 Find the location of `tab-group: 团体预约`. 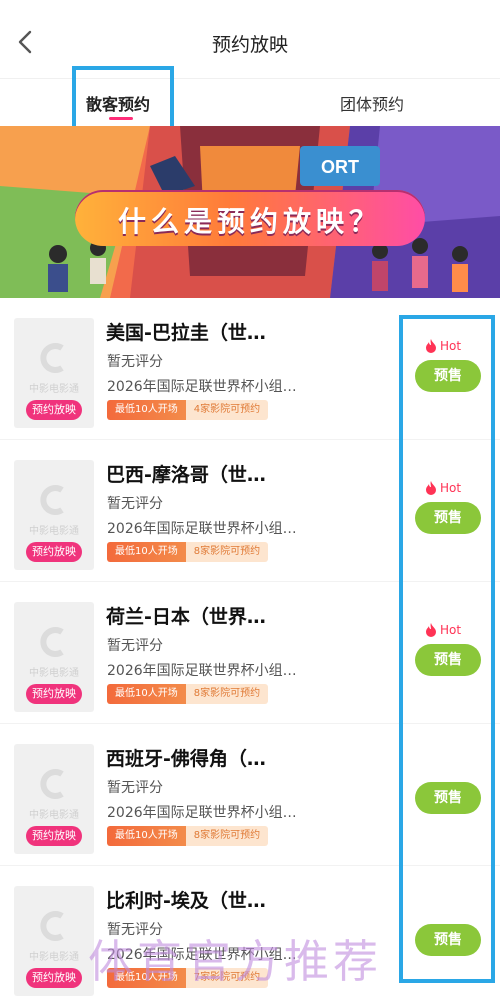

tab-group: 团体预约 is located at coordinates (372, 103).